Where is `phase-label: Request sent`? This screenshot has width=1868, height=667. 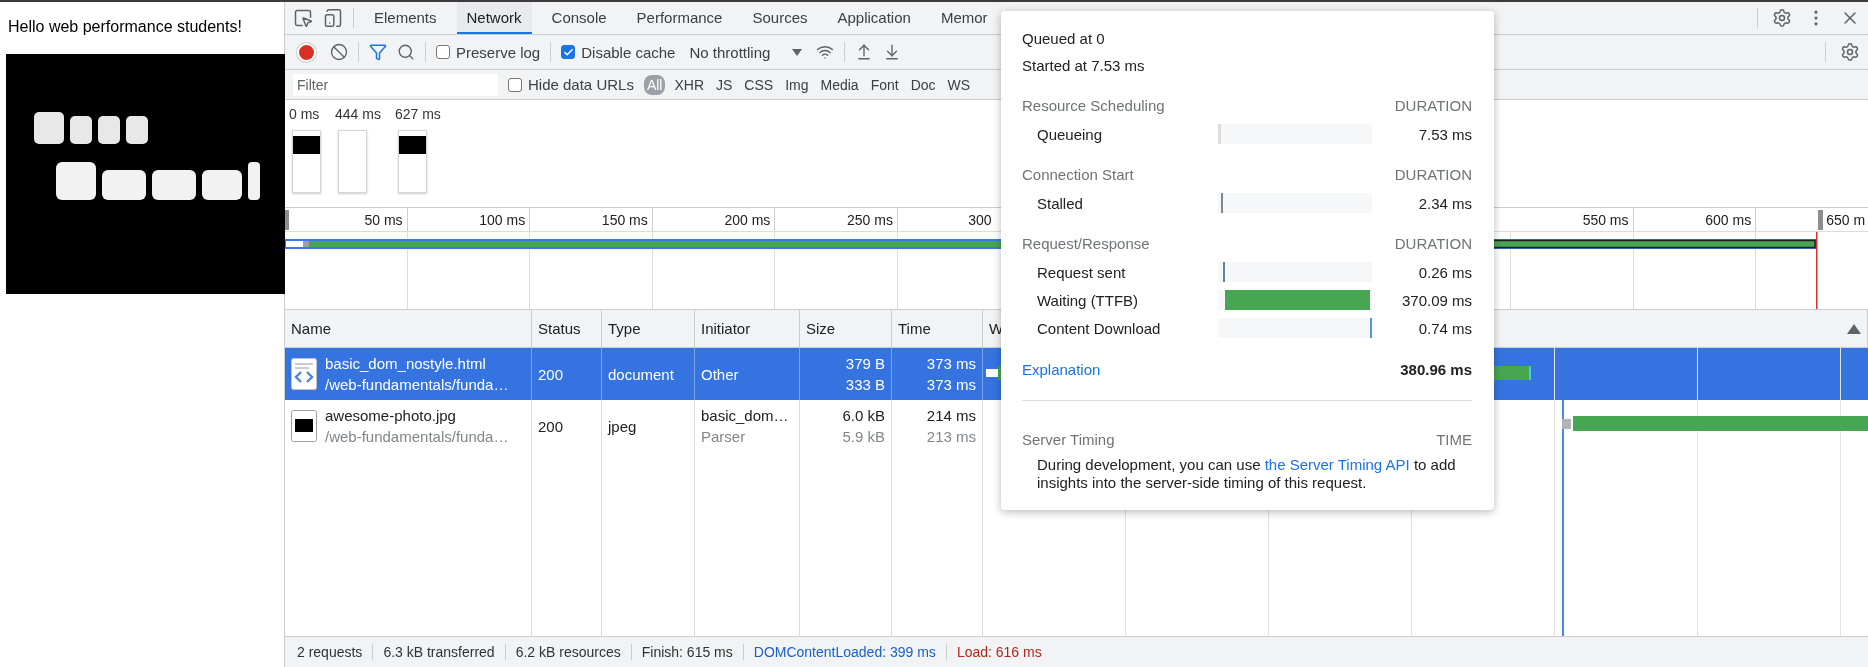
phase-label: Request sent is located at coordinates (1082, 272).